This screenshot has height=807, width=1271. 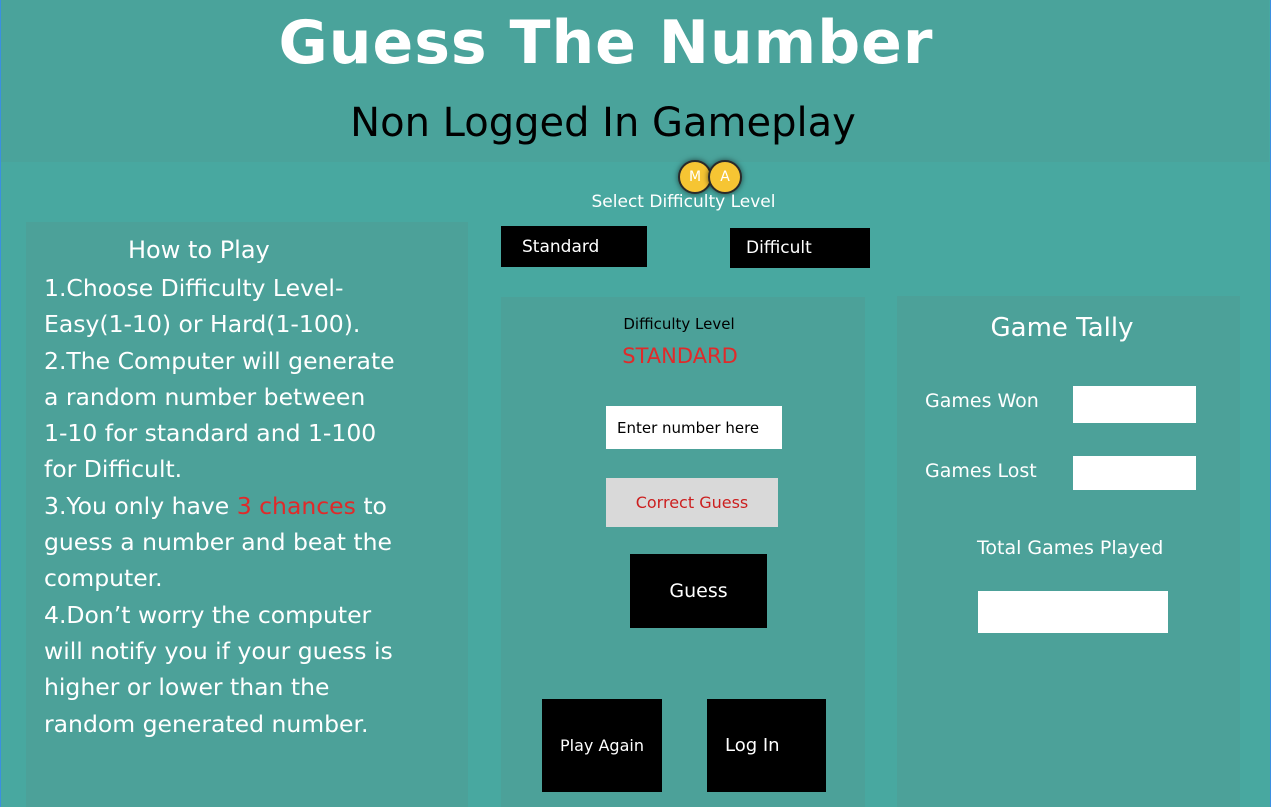 I want to click on guess-feedback: Correct Guess, so click(x=692, y=502).